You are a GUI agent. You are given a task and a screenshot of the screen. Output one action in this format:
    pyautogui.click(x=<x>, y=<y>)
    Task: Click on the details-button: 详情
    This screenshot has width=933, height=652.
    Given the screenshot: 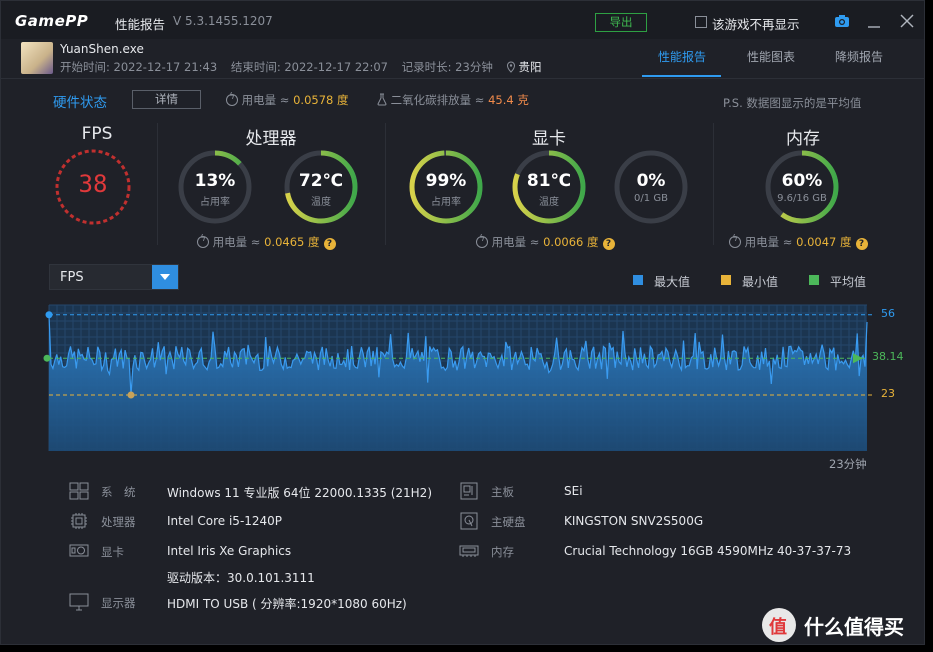 What is the action you would take?
    pyautogui.click(x=166, y=99)
    